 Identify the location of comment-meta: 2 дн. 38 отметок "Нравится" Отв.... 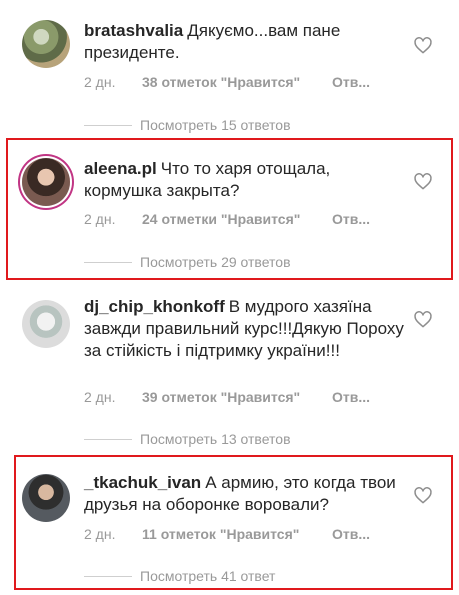
(227, 82).